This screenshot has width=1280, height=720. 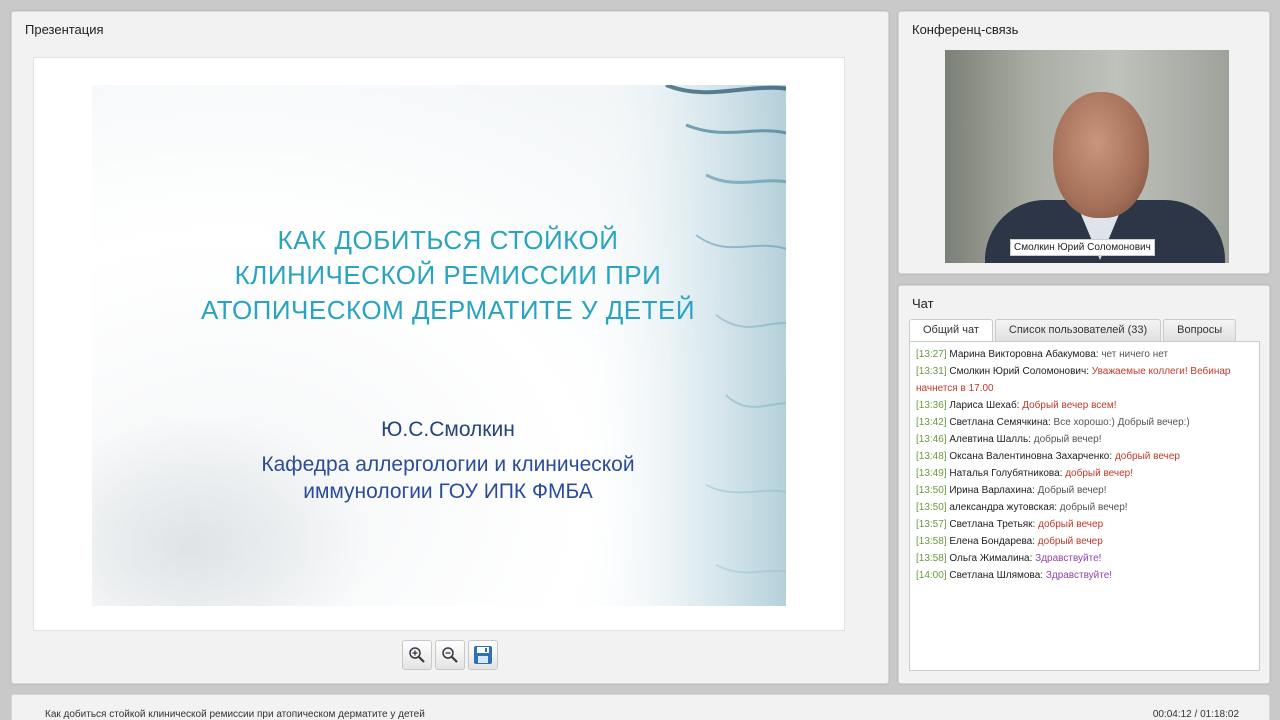 I want to click on zoom-in-button, so click(x=417, y=655).